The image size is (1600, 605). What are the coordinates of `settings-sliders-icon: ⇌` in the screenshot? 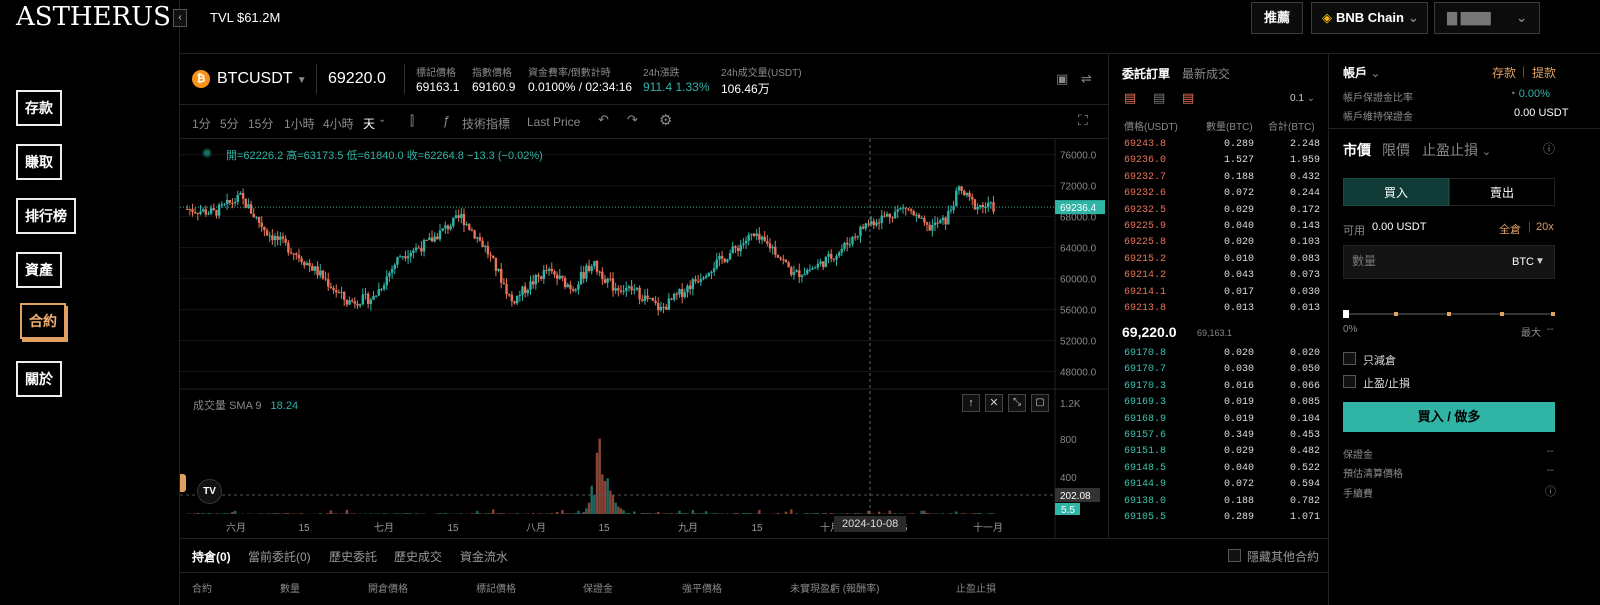 It's located at (1086, 79).